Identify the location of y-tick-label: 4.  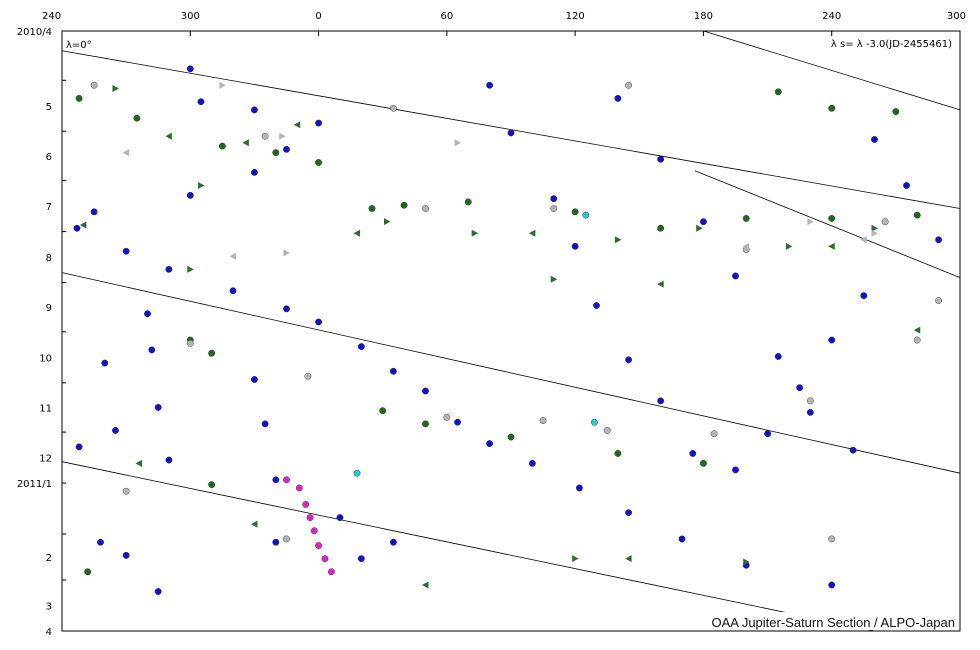
(49, 632).